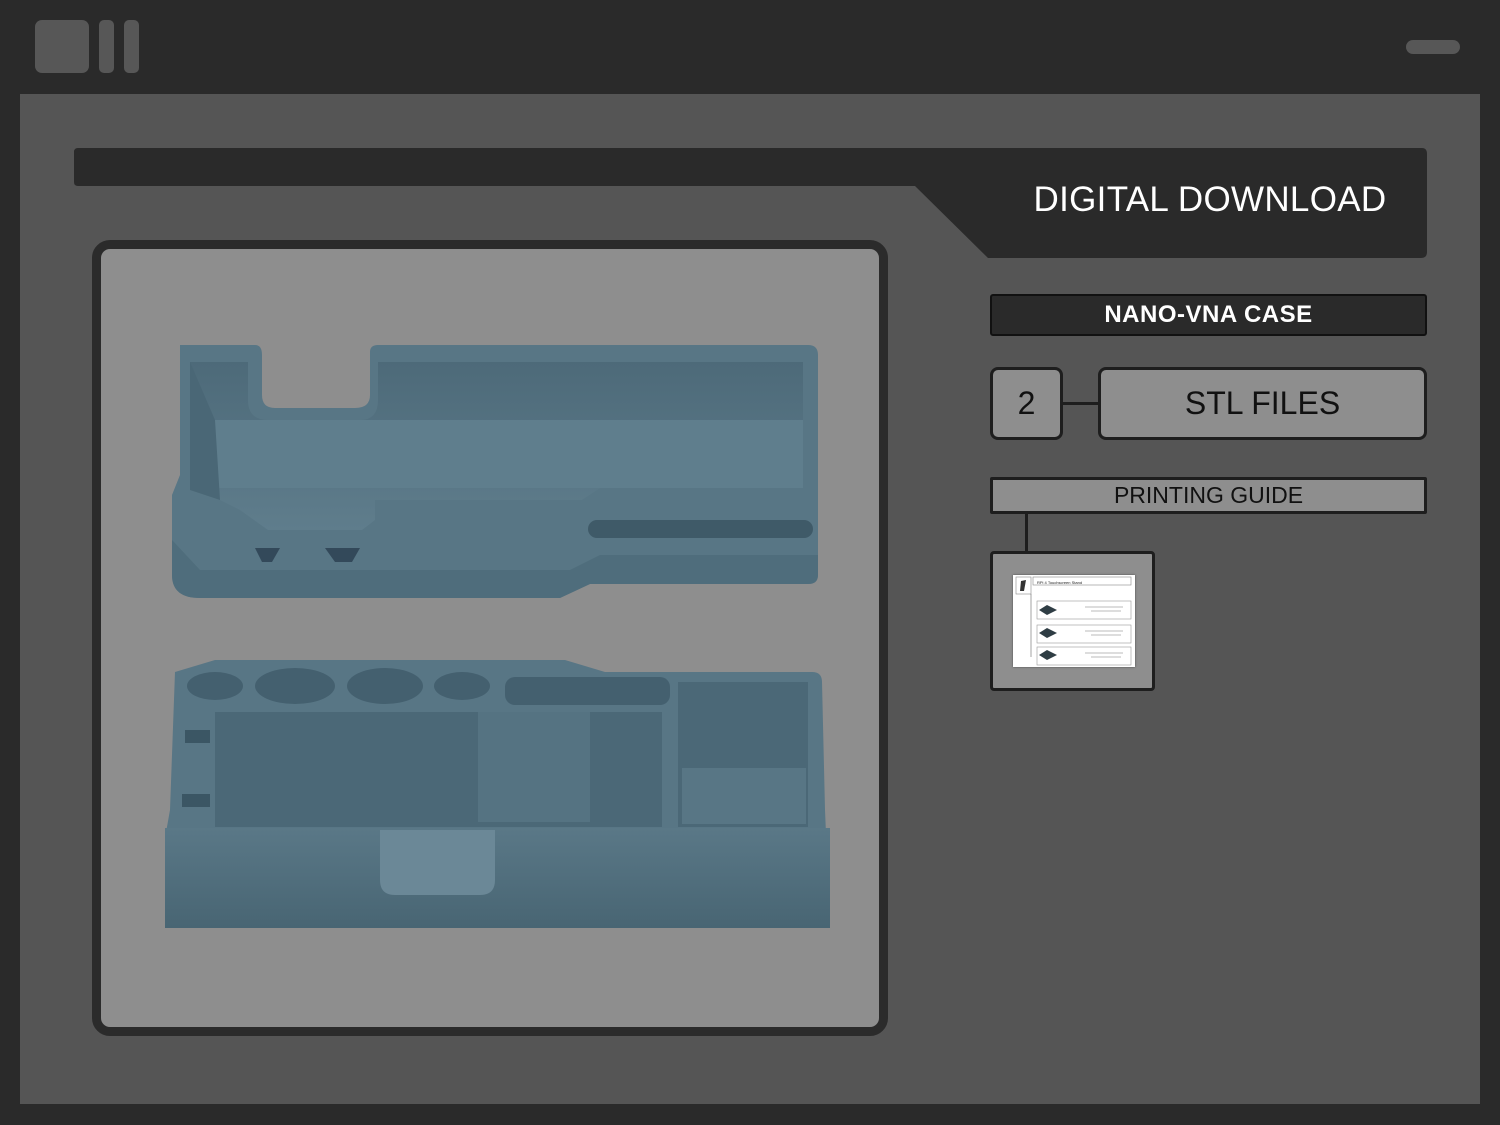  Describe the element at coordinates (106, 46) in the screenshot. I see `pause-icon-left-bar` at that location.